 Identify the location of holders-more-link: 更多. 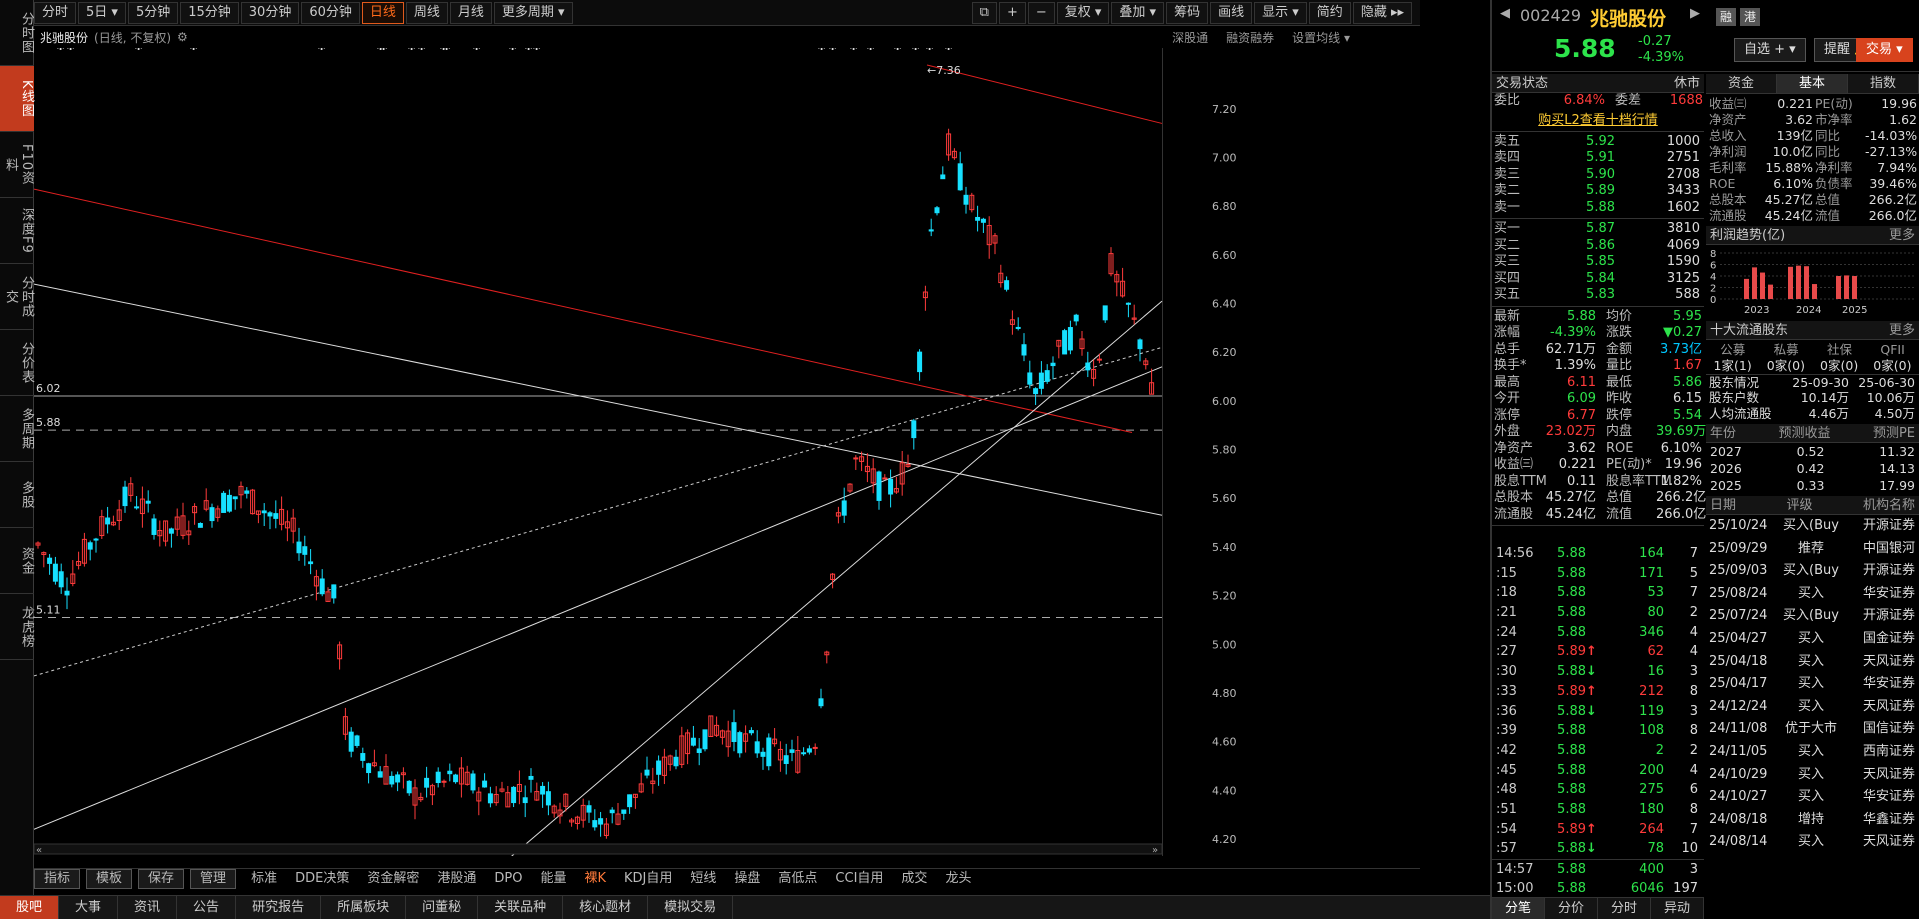
(1902, 330).